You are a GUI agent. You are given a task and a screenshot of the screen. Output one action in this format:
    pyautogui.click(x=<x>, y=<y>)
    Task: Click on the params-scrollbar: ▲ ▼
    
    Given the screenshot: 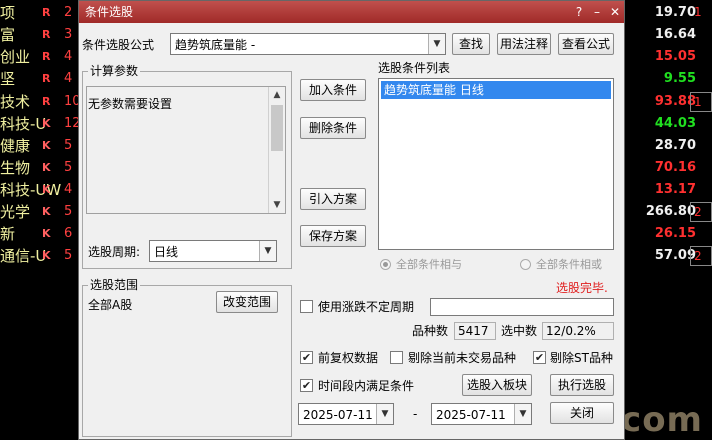 What is the action you would take?
    pyautogui.click(x=276, y=150)
    